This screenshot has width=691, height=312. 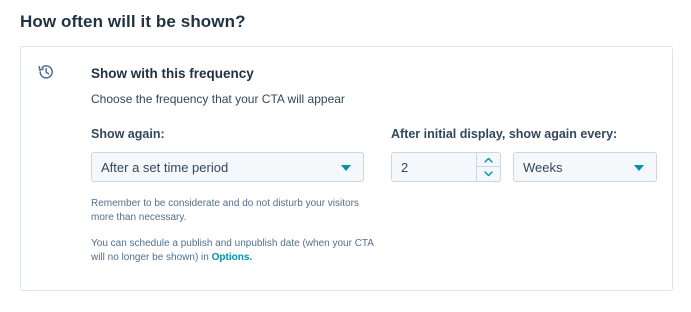 I want to click on card-title: Show with this frequency, so click(x=172, y=73).